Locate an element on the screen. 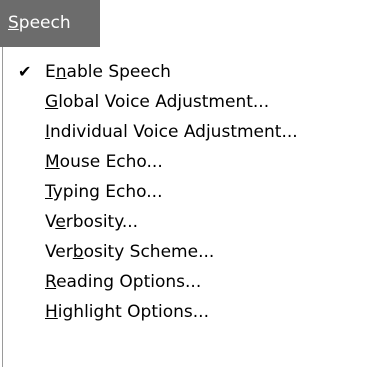  menu-speech-label: Speech is located at coordinates (39, 23).